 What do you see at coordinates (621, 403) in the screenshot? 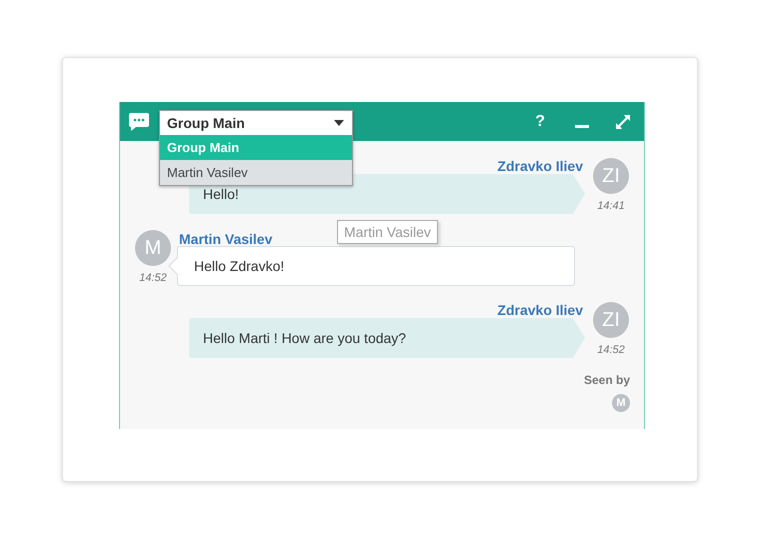
I see `seen-avatar: M` at bounding box center [621, 403].